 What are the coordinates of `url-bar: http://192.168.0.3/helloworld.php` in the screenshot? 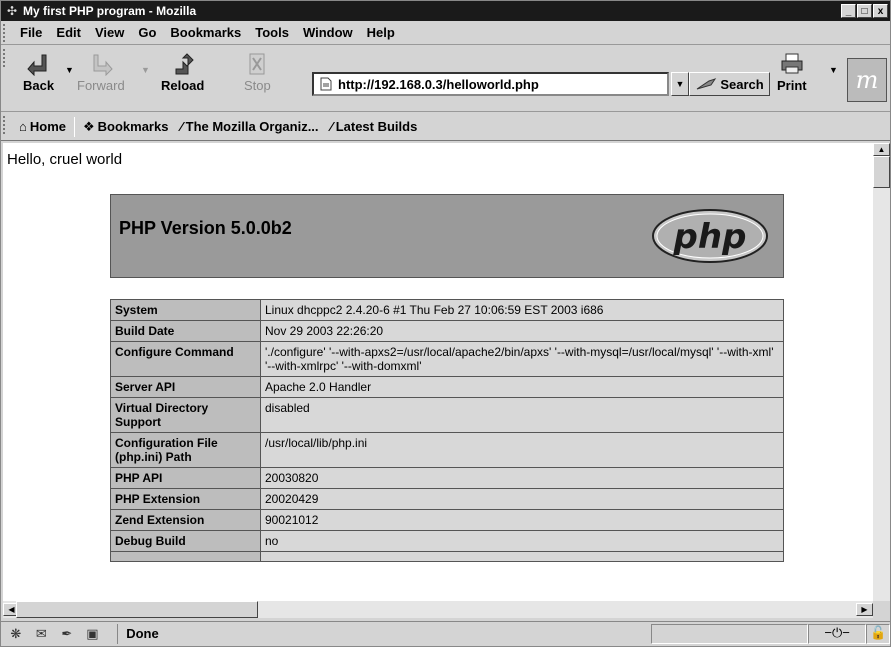 It's located at (490, 84).